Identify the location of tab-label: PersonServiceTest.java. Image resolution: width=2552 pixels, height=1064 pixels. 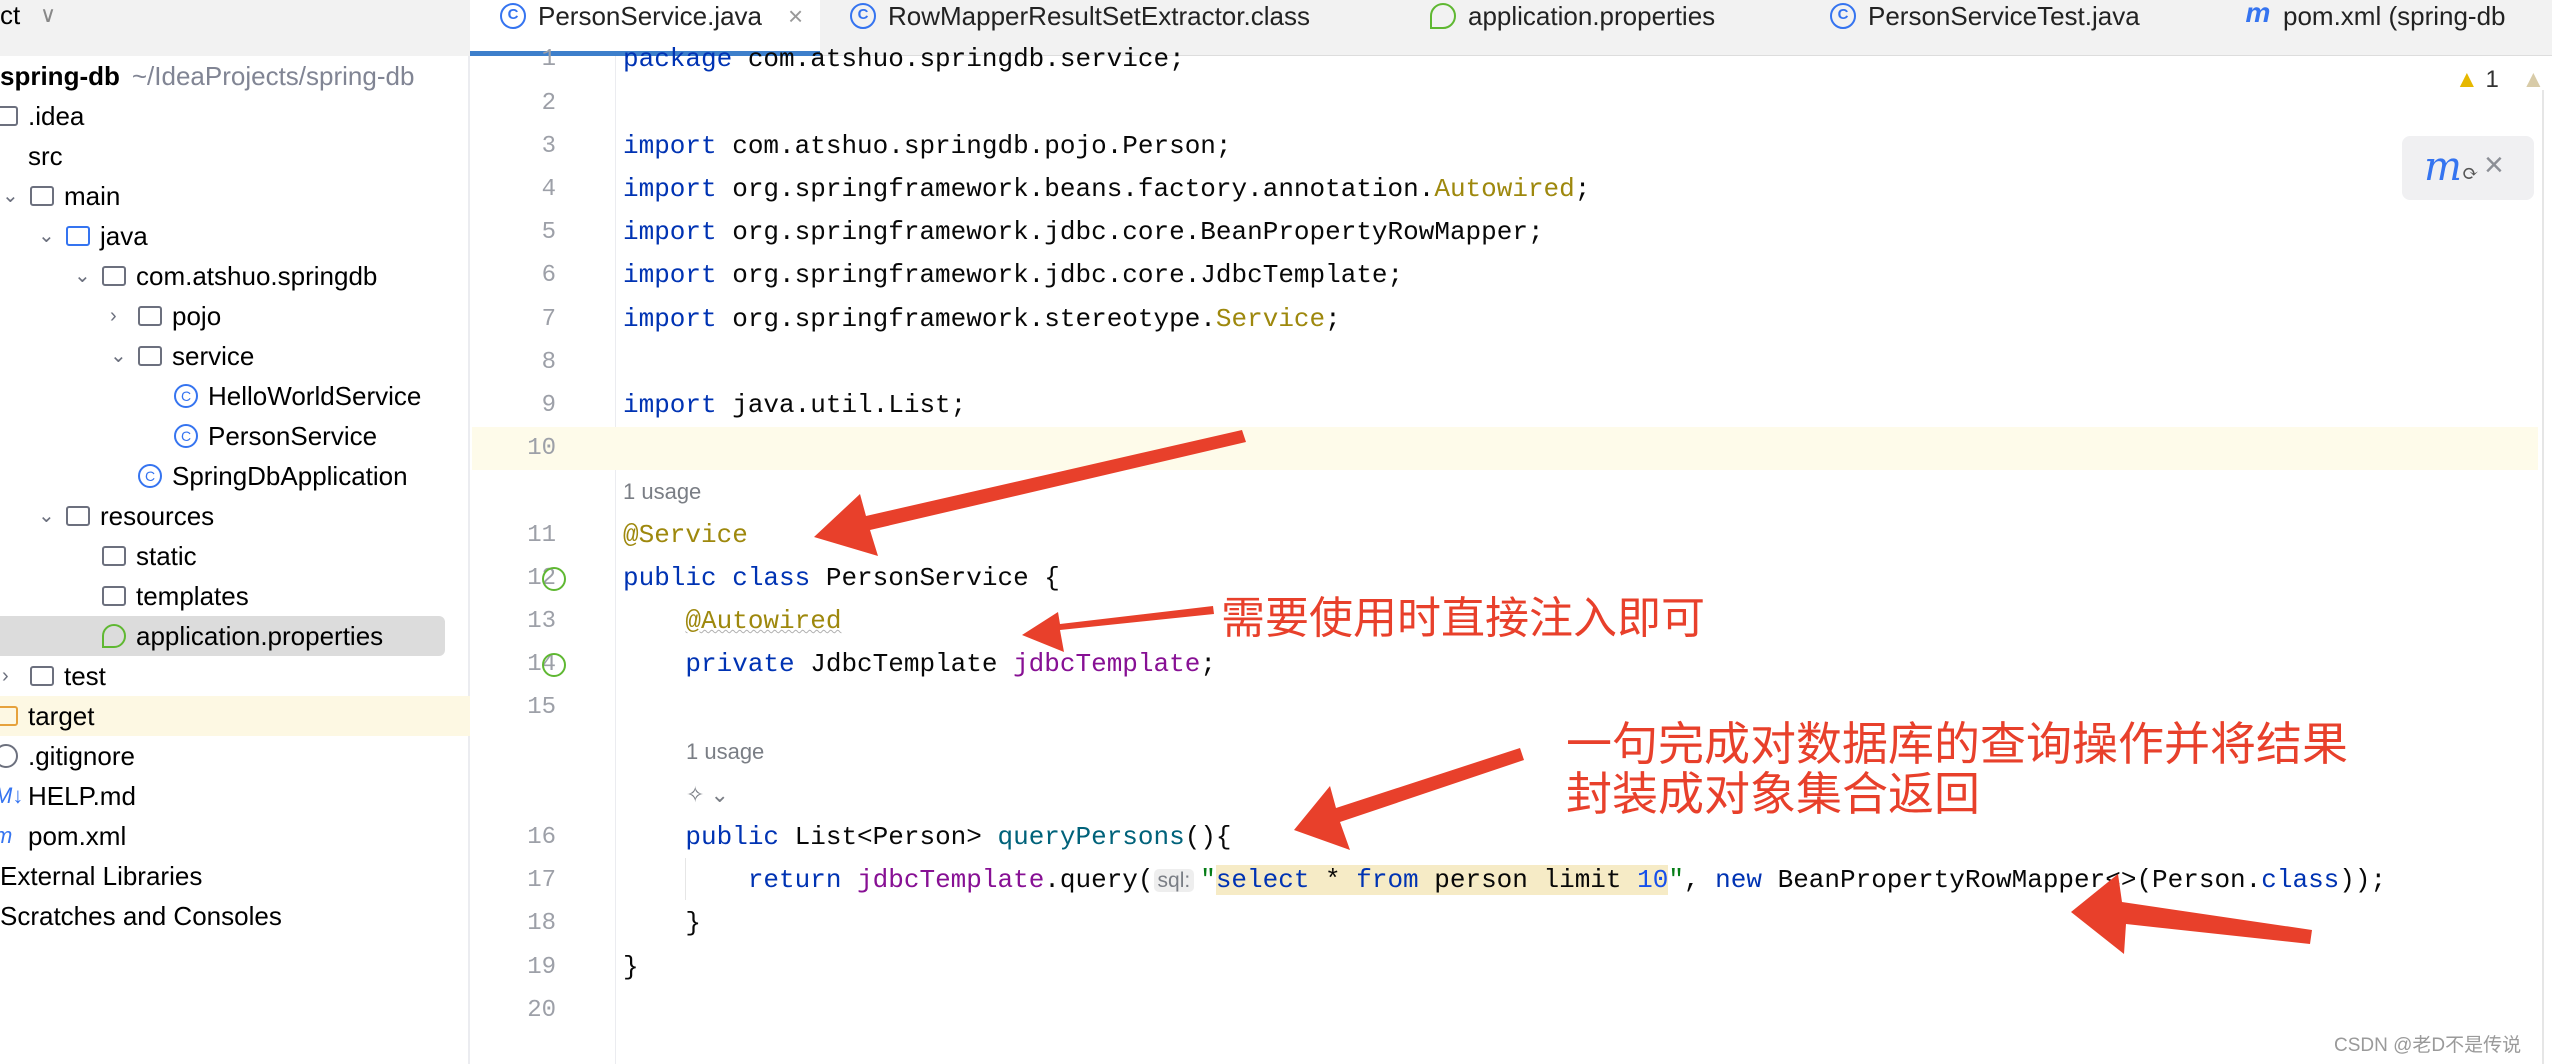
(2004, 16).